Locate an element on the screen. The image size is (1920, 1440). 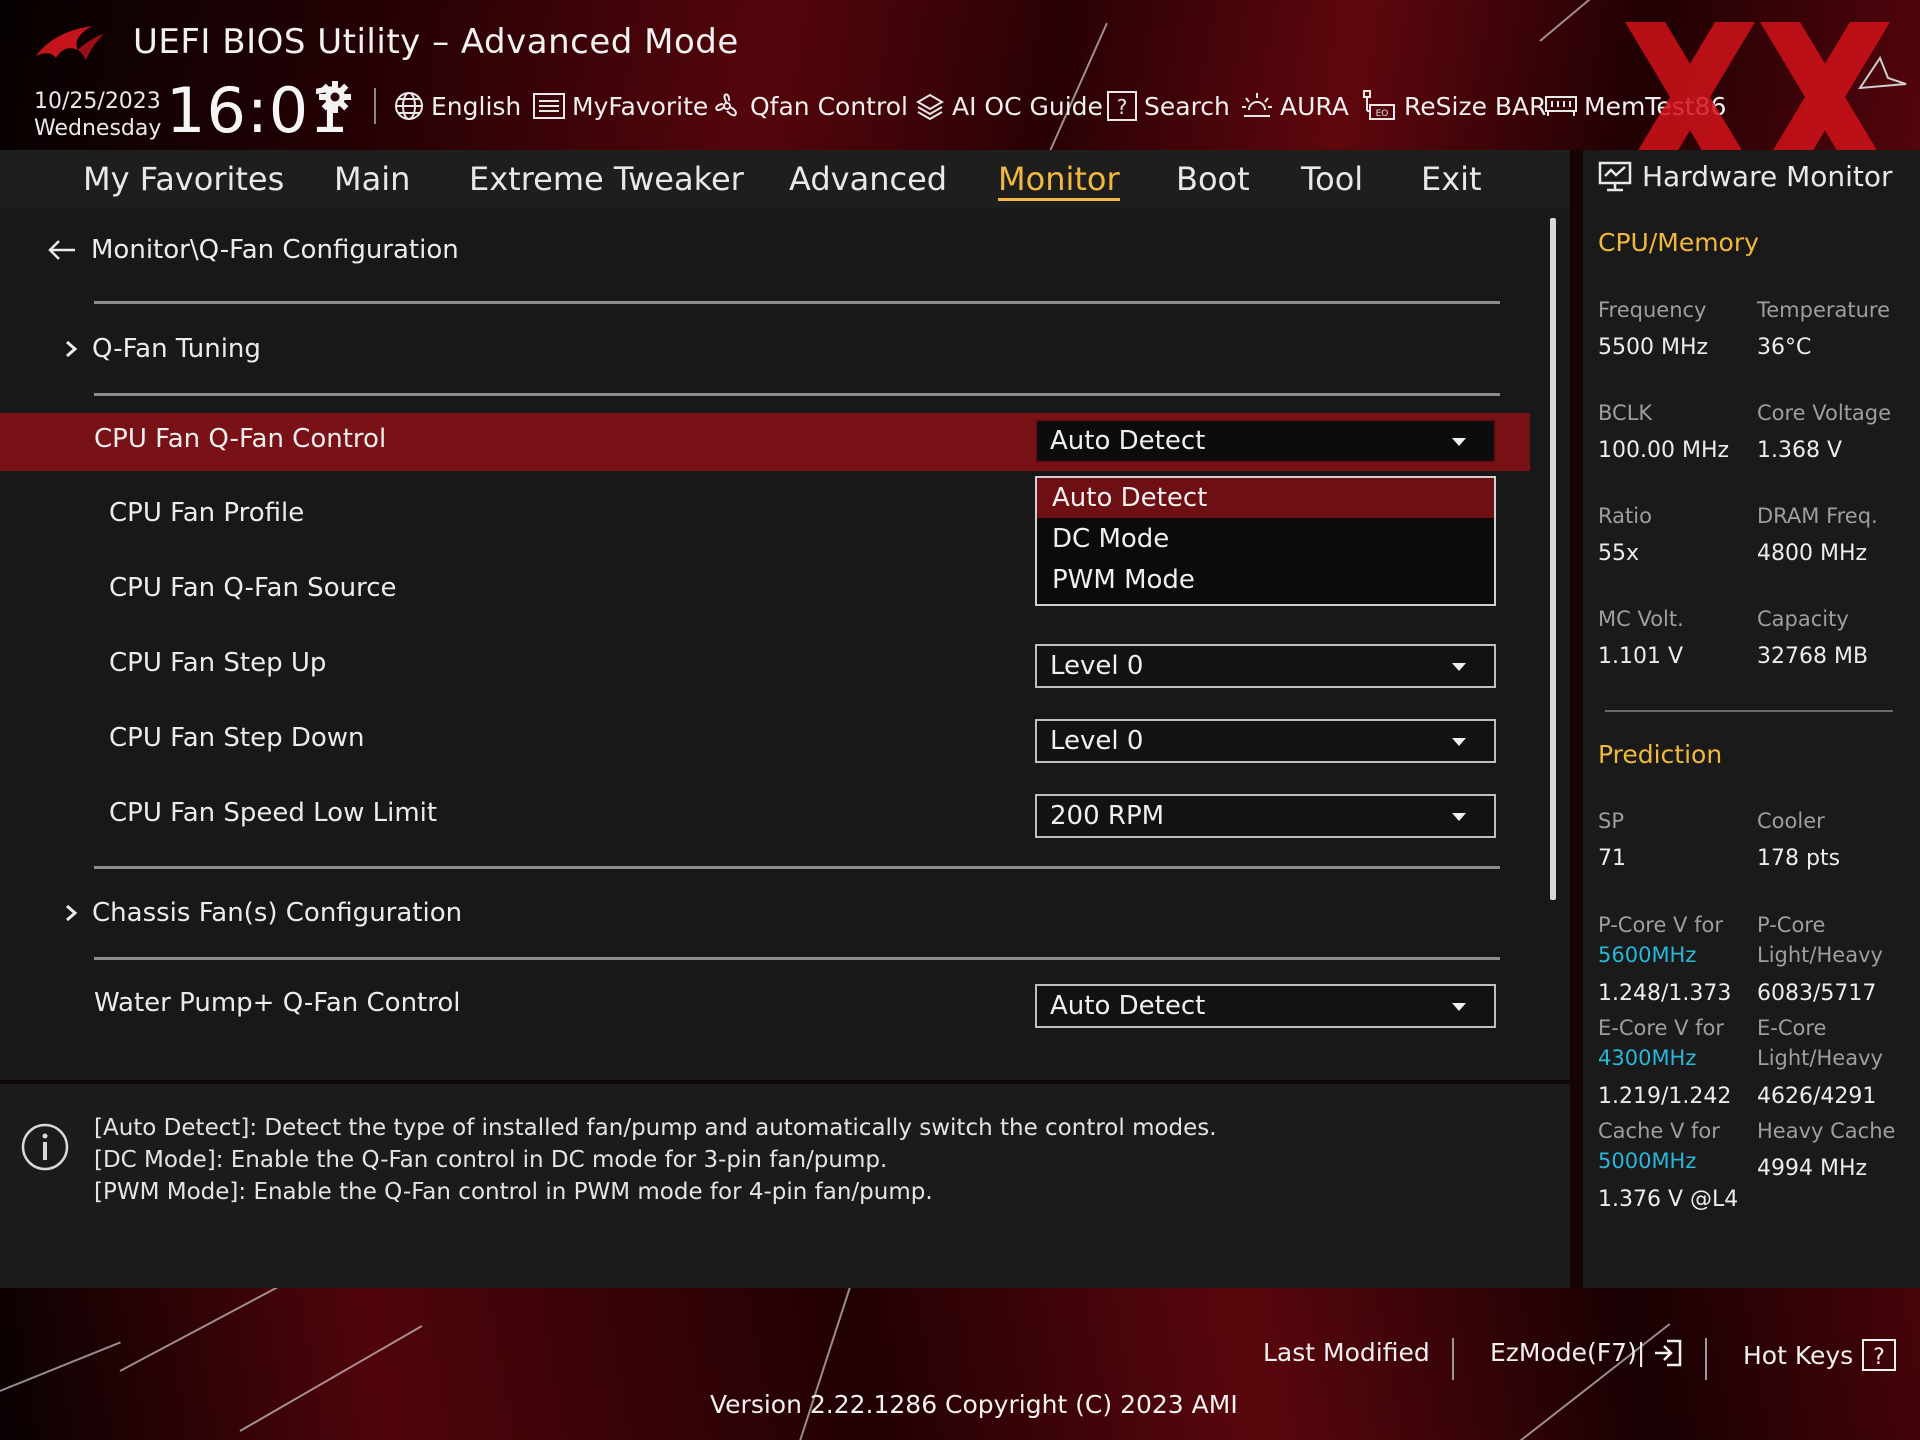
tab-boot: Boot is located at coordinates (1213, 179).